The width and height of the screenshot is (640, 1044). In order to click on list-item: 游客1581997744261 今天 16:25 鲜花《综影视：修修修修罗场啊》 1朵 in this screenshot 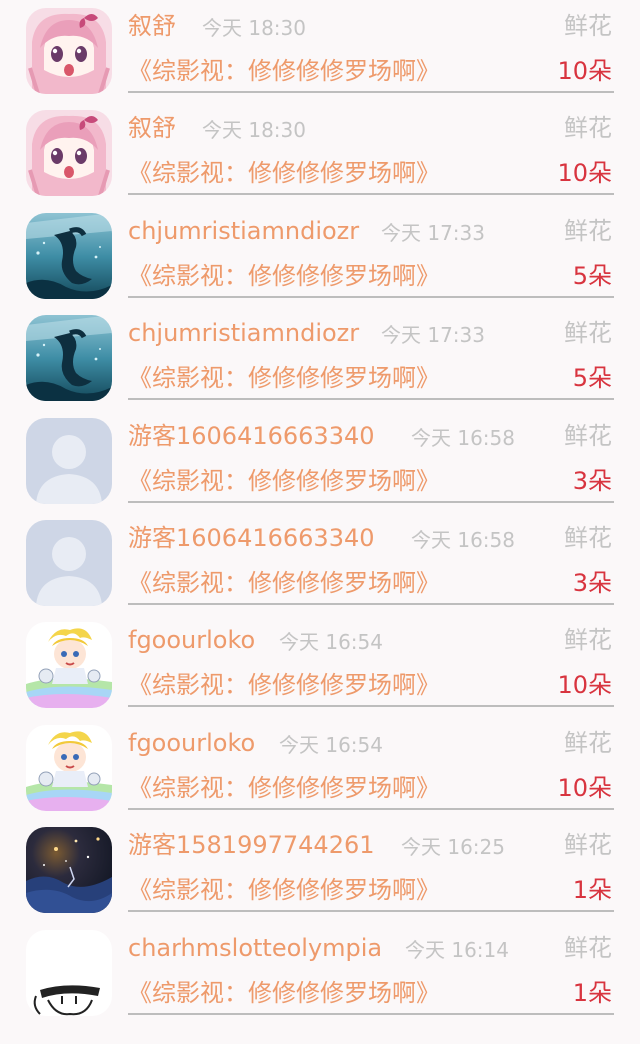, I will do `click(320, 870)`.